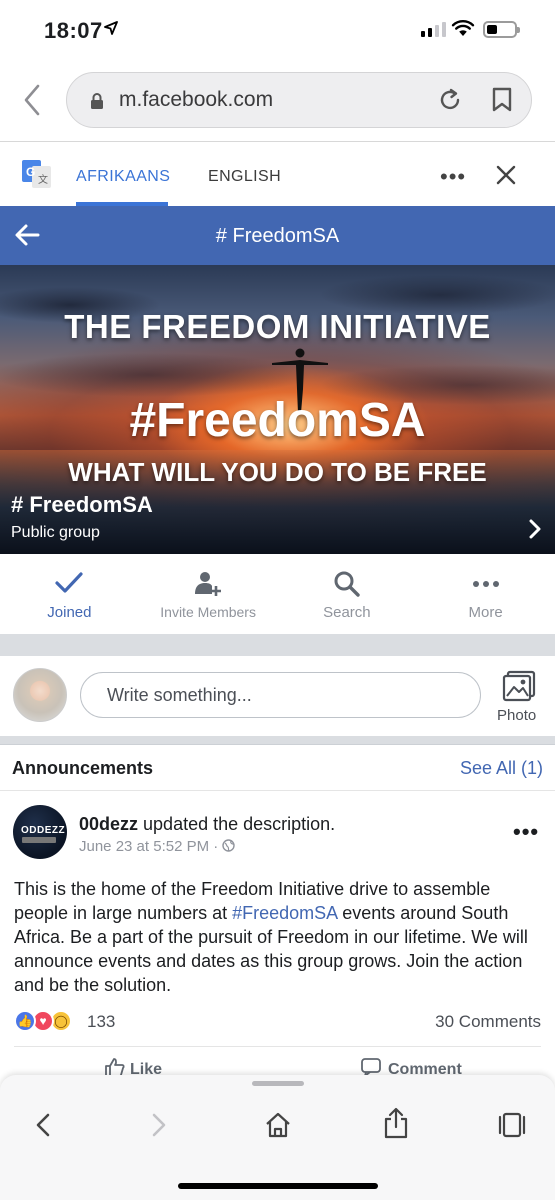 The height and width of the screenshot is (1200, 555). Describe the element at coordinates (506, 177) in the screenshot. I see `close-icon` at that location.